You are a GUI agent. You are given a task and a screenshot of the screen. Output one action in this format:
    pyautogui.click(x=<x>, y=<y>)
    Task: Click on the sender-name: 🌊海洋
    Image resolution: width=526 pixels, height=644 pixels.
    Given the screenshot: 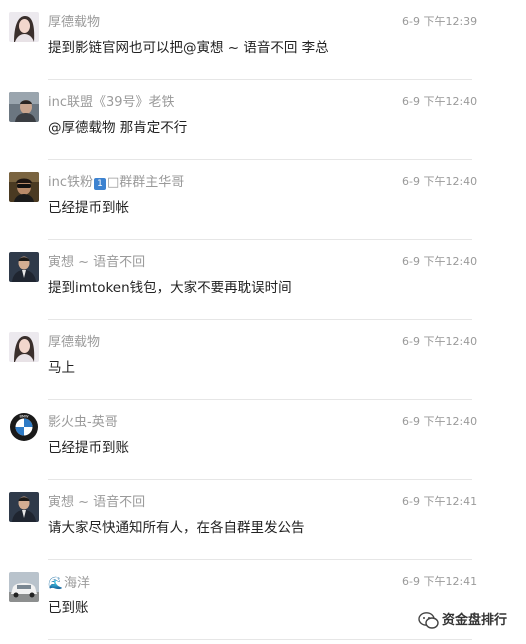 What is the action you would take?
    pyautogui.click(x=69, y=583)
    